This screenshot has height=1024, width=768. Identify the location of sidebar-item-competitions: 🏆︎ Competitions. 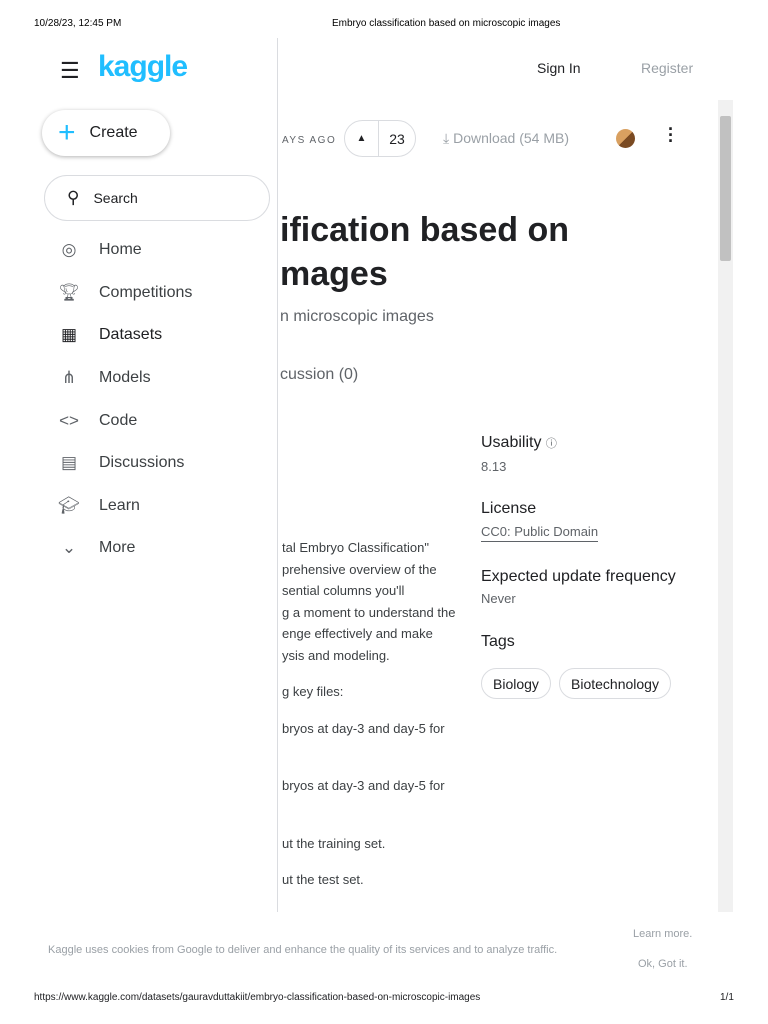
(125, 293).